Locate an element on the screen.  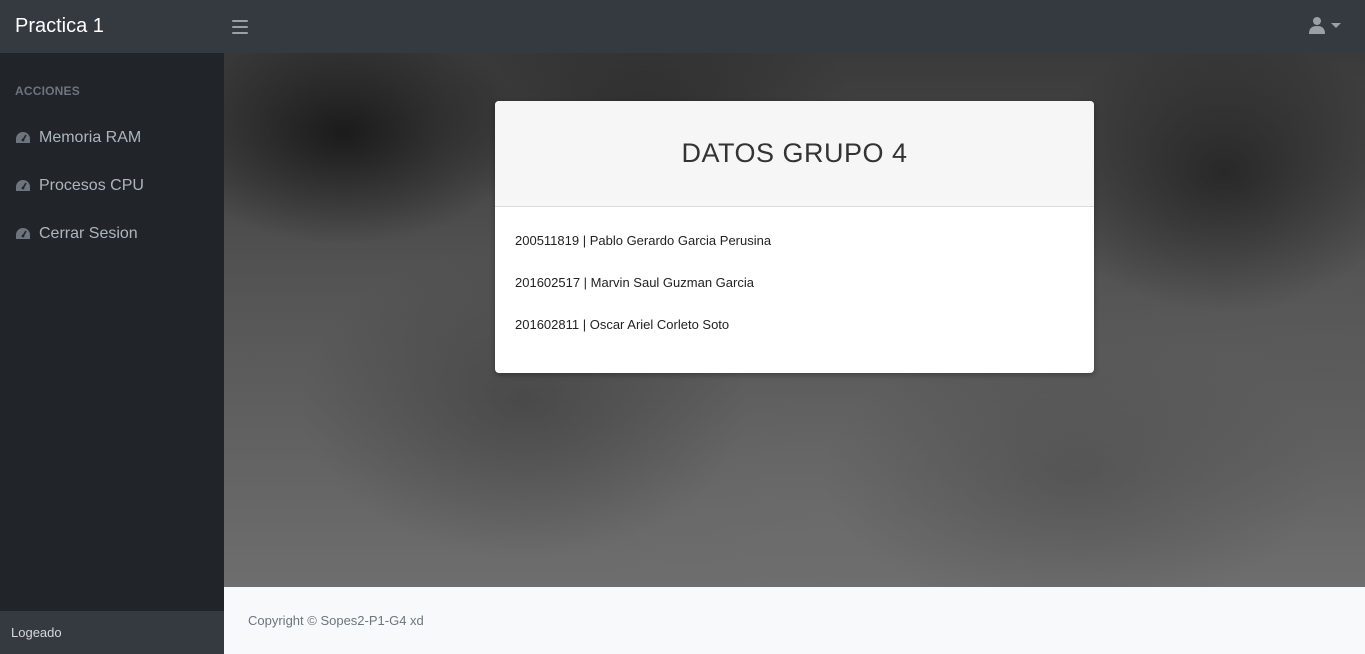
card-title: DATOS GRUPO 4 is located at coordinates (794, 154).